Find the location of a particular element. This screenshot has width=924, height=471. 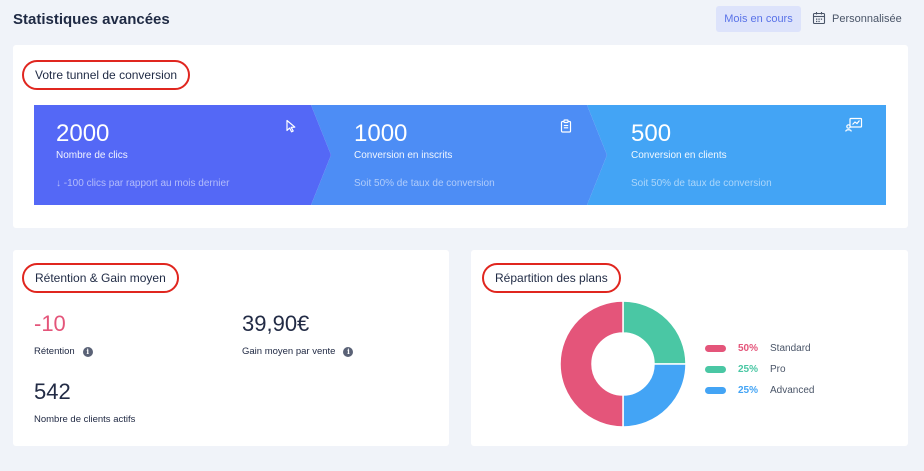

plans-donut-chart is located at coordinates (623, 364).